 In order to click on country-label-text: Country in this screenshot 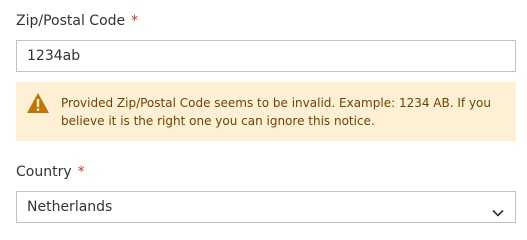, I will do `click(44, 172)`.